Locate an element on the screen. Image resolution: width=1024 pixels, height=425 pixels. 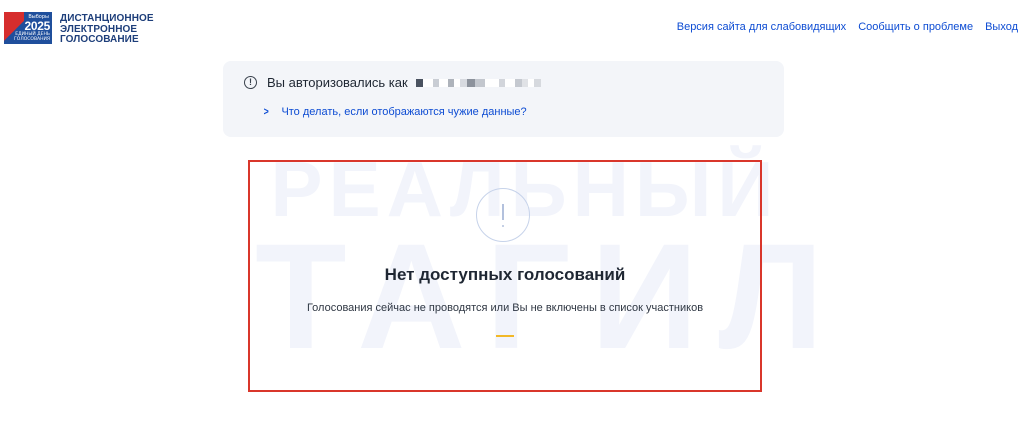
info-icon: ! is located at coordinates (250, 82).